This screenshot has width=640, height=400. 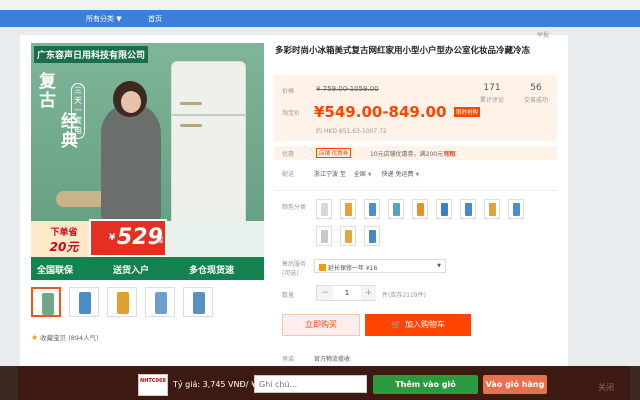 I want to click on flash-sale-tag: 限时抢购, so click(x=467, y=112).